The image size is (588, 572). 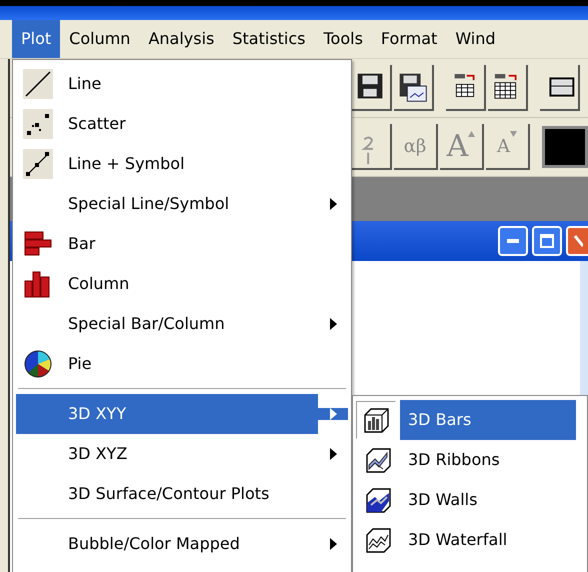 I want to click on menu-item: 3D Surface/Contour Plots, so click(x=182, y=494).